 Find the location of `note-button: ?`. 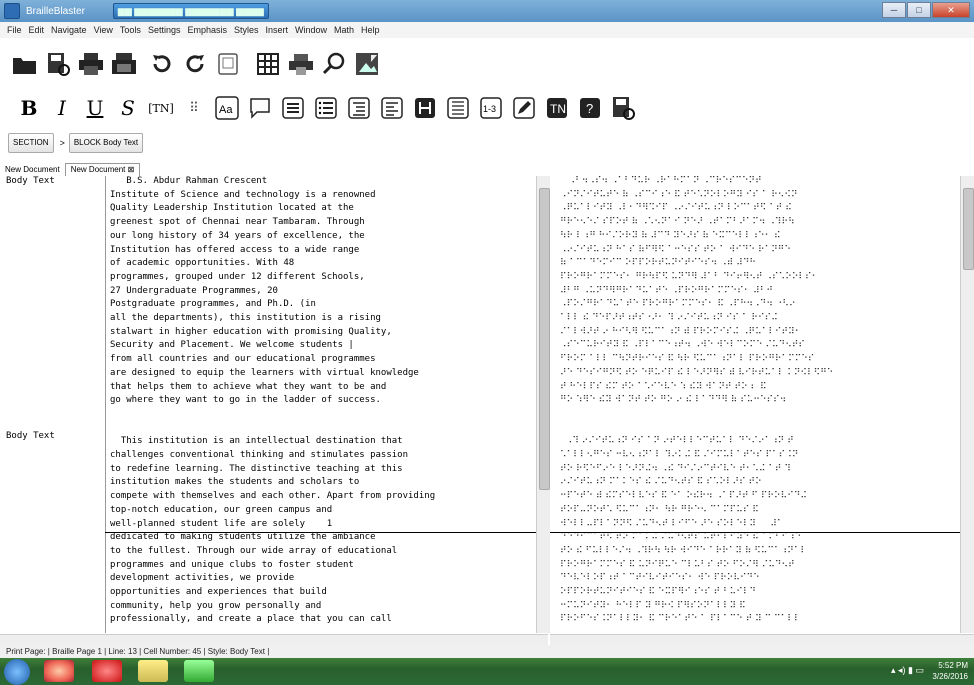

note-button: ? is located at coordinates (590, 108).